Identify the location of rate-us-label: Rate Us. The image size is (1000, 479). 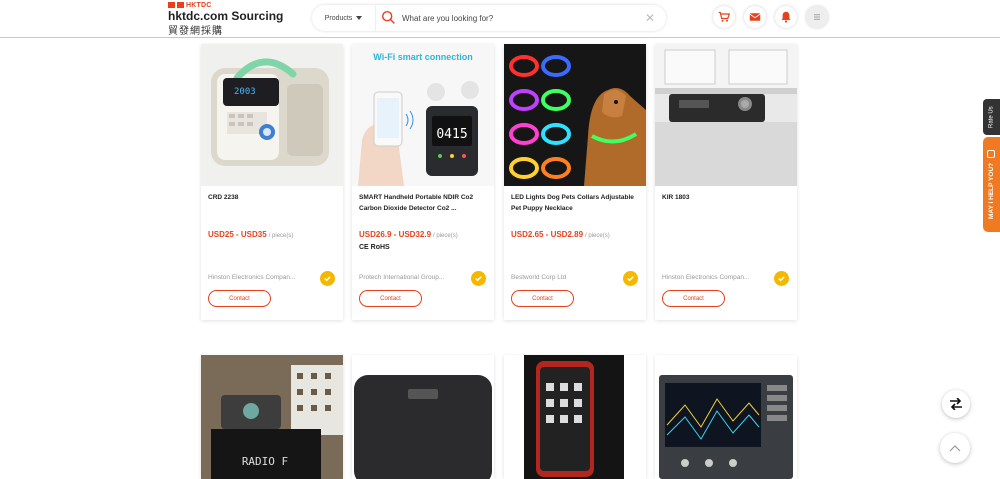
(991, 117).